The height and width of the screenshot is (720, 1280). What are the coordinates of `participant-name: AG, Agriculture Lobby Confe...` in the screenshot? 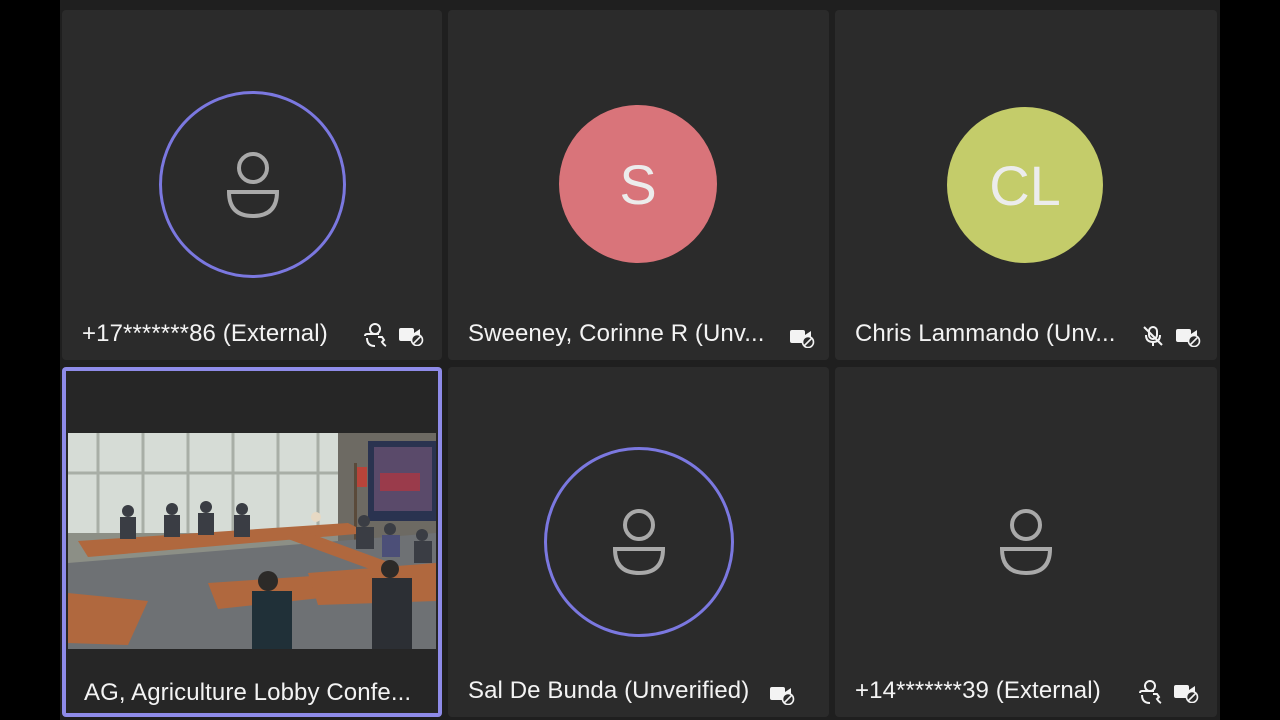 It's located at (248, 692).